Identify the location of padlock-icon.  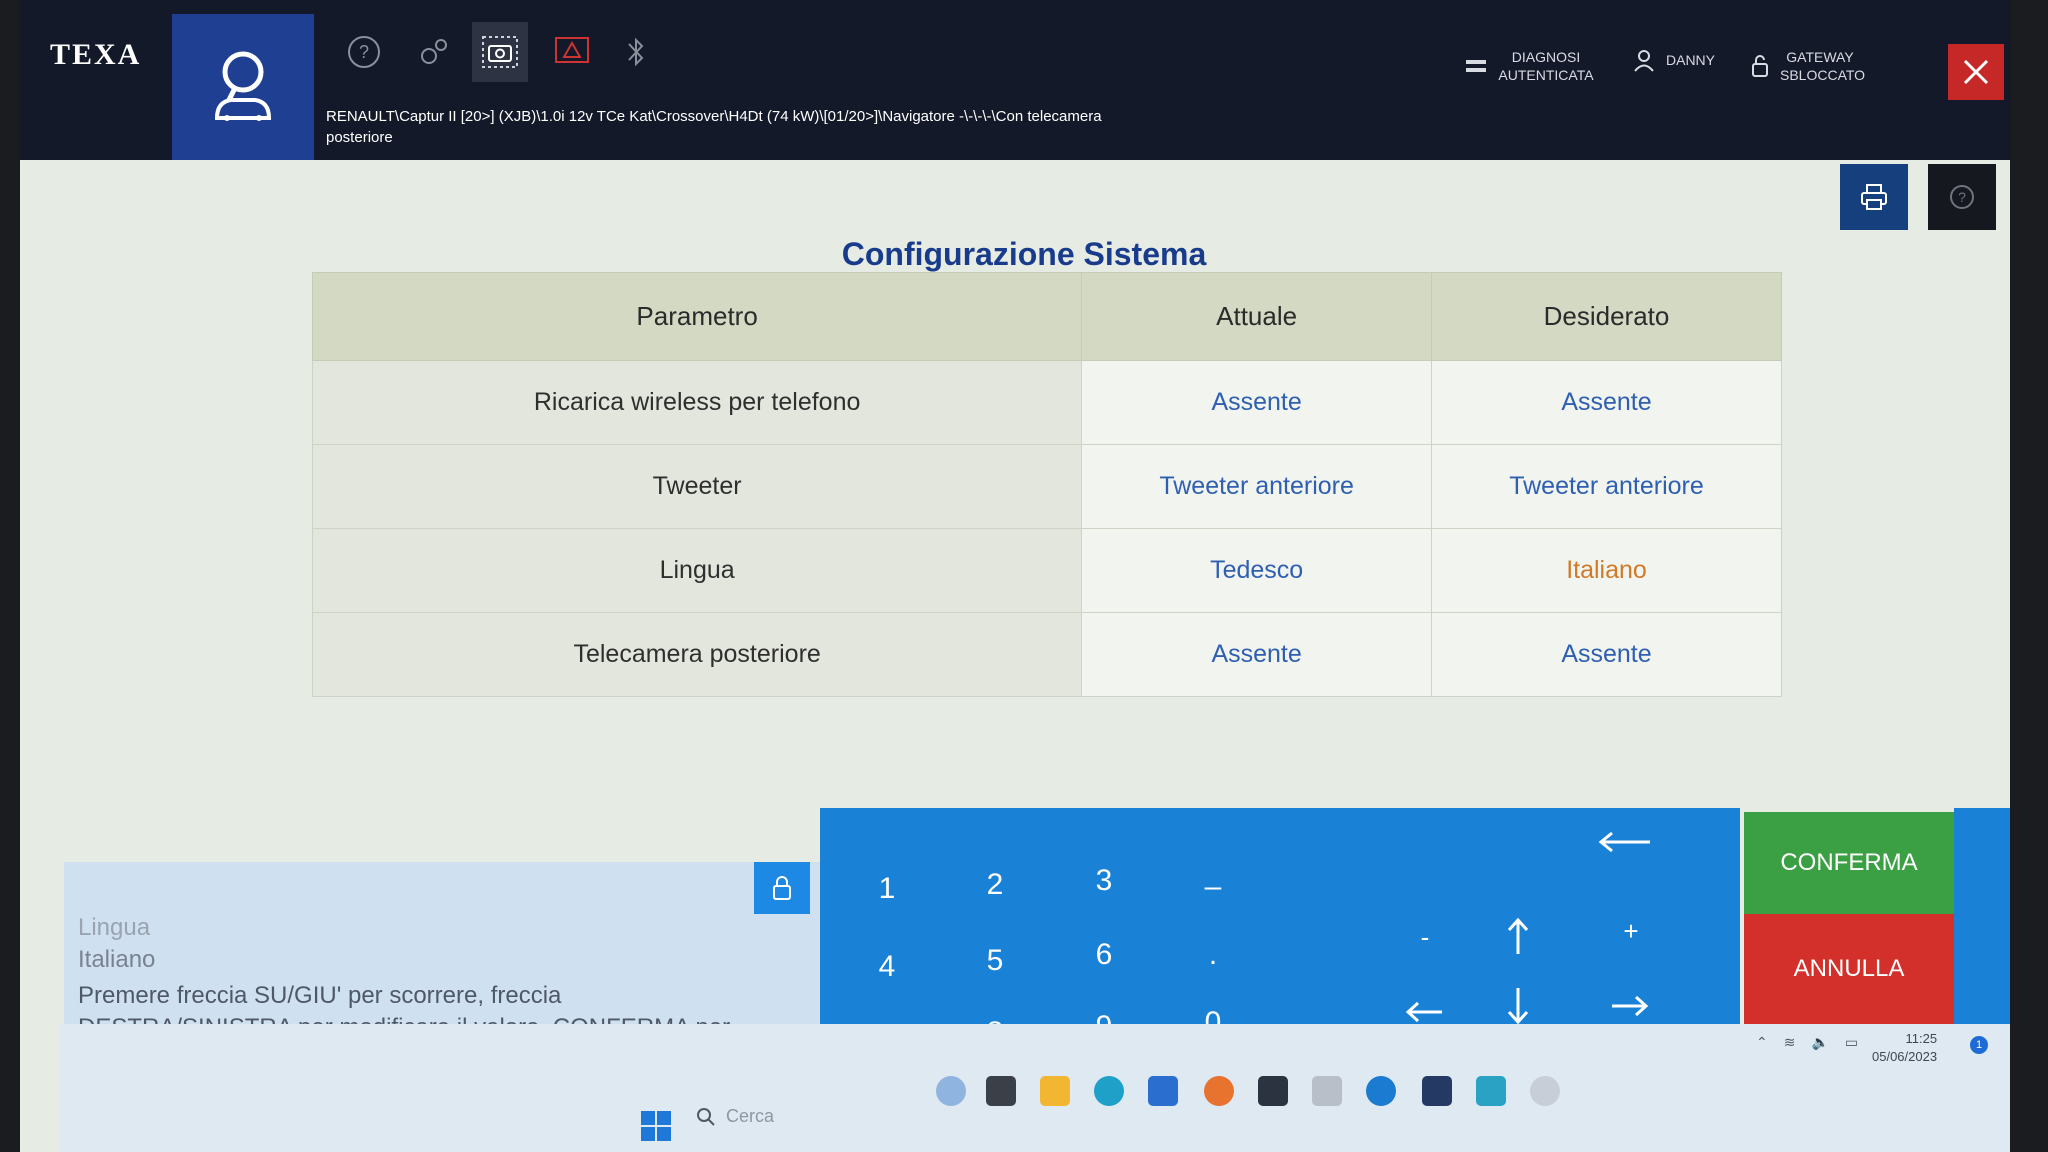
(782, 888).